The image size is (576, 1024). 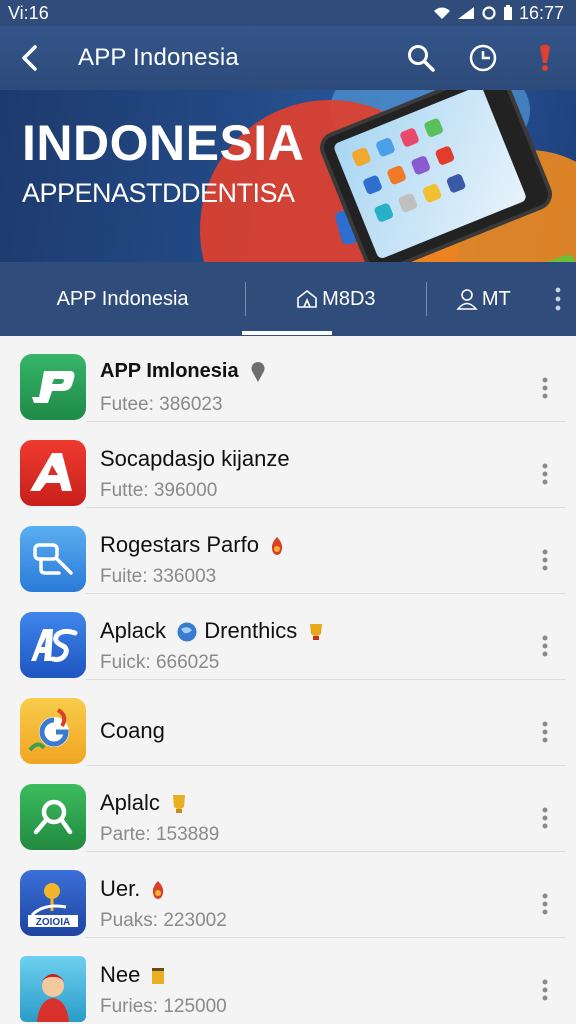 I want to click on app-name: Rogestars Parfo, so click(x=192, y=545).